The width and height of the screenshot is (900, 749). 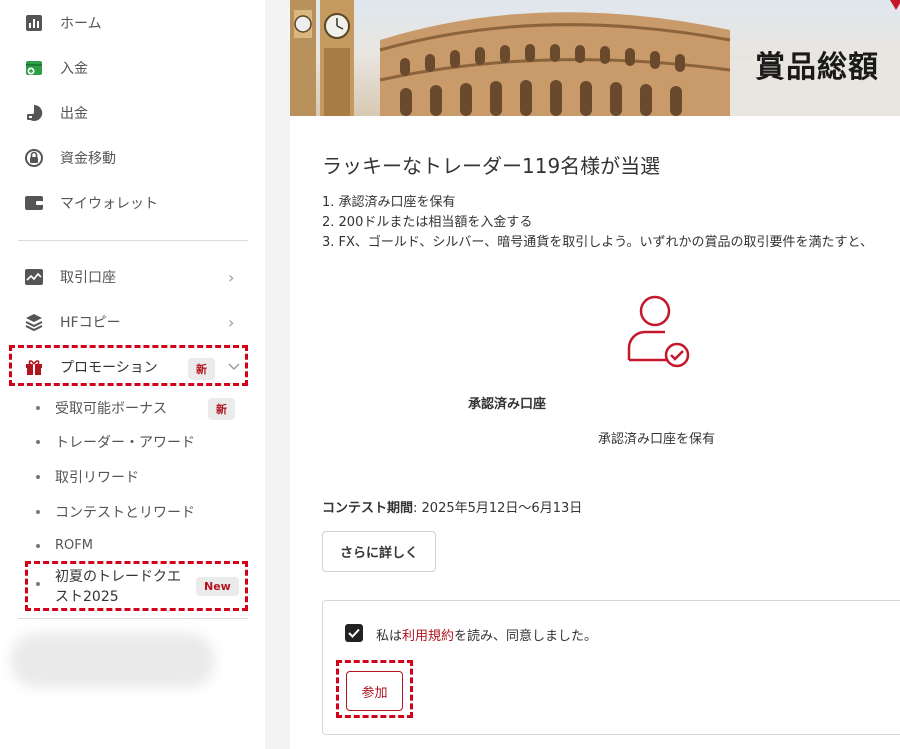 I want to click on sidebar-item-label: マイウォレット, so click(x=109, y=204).